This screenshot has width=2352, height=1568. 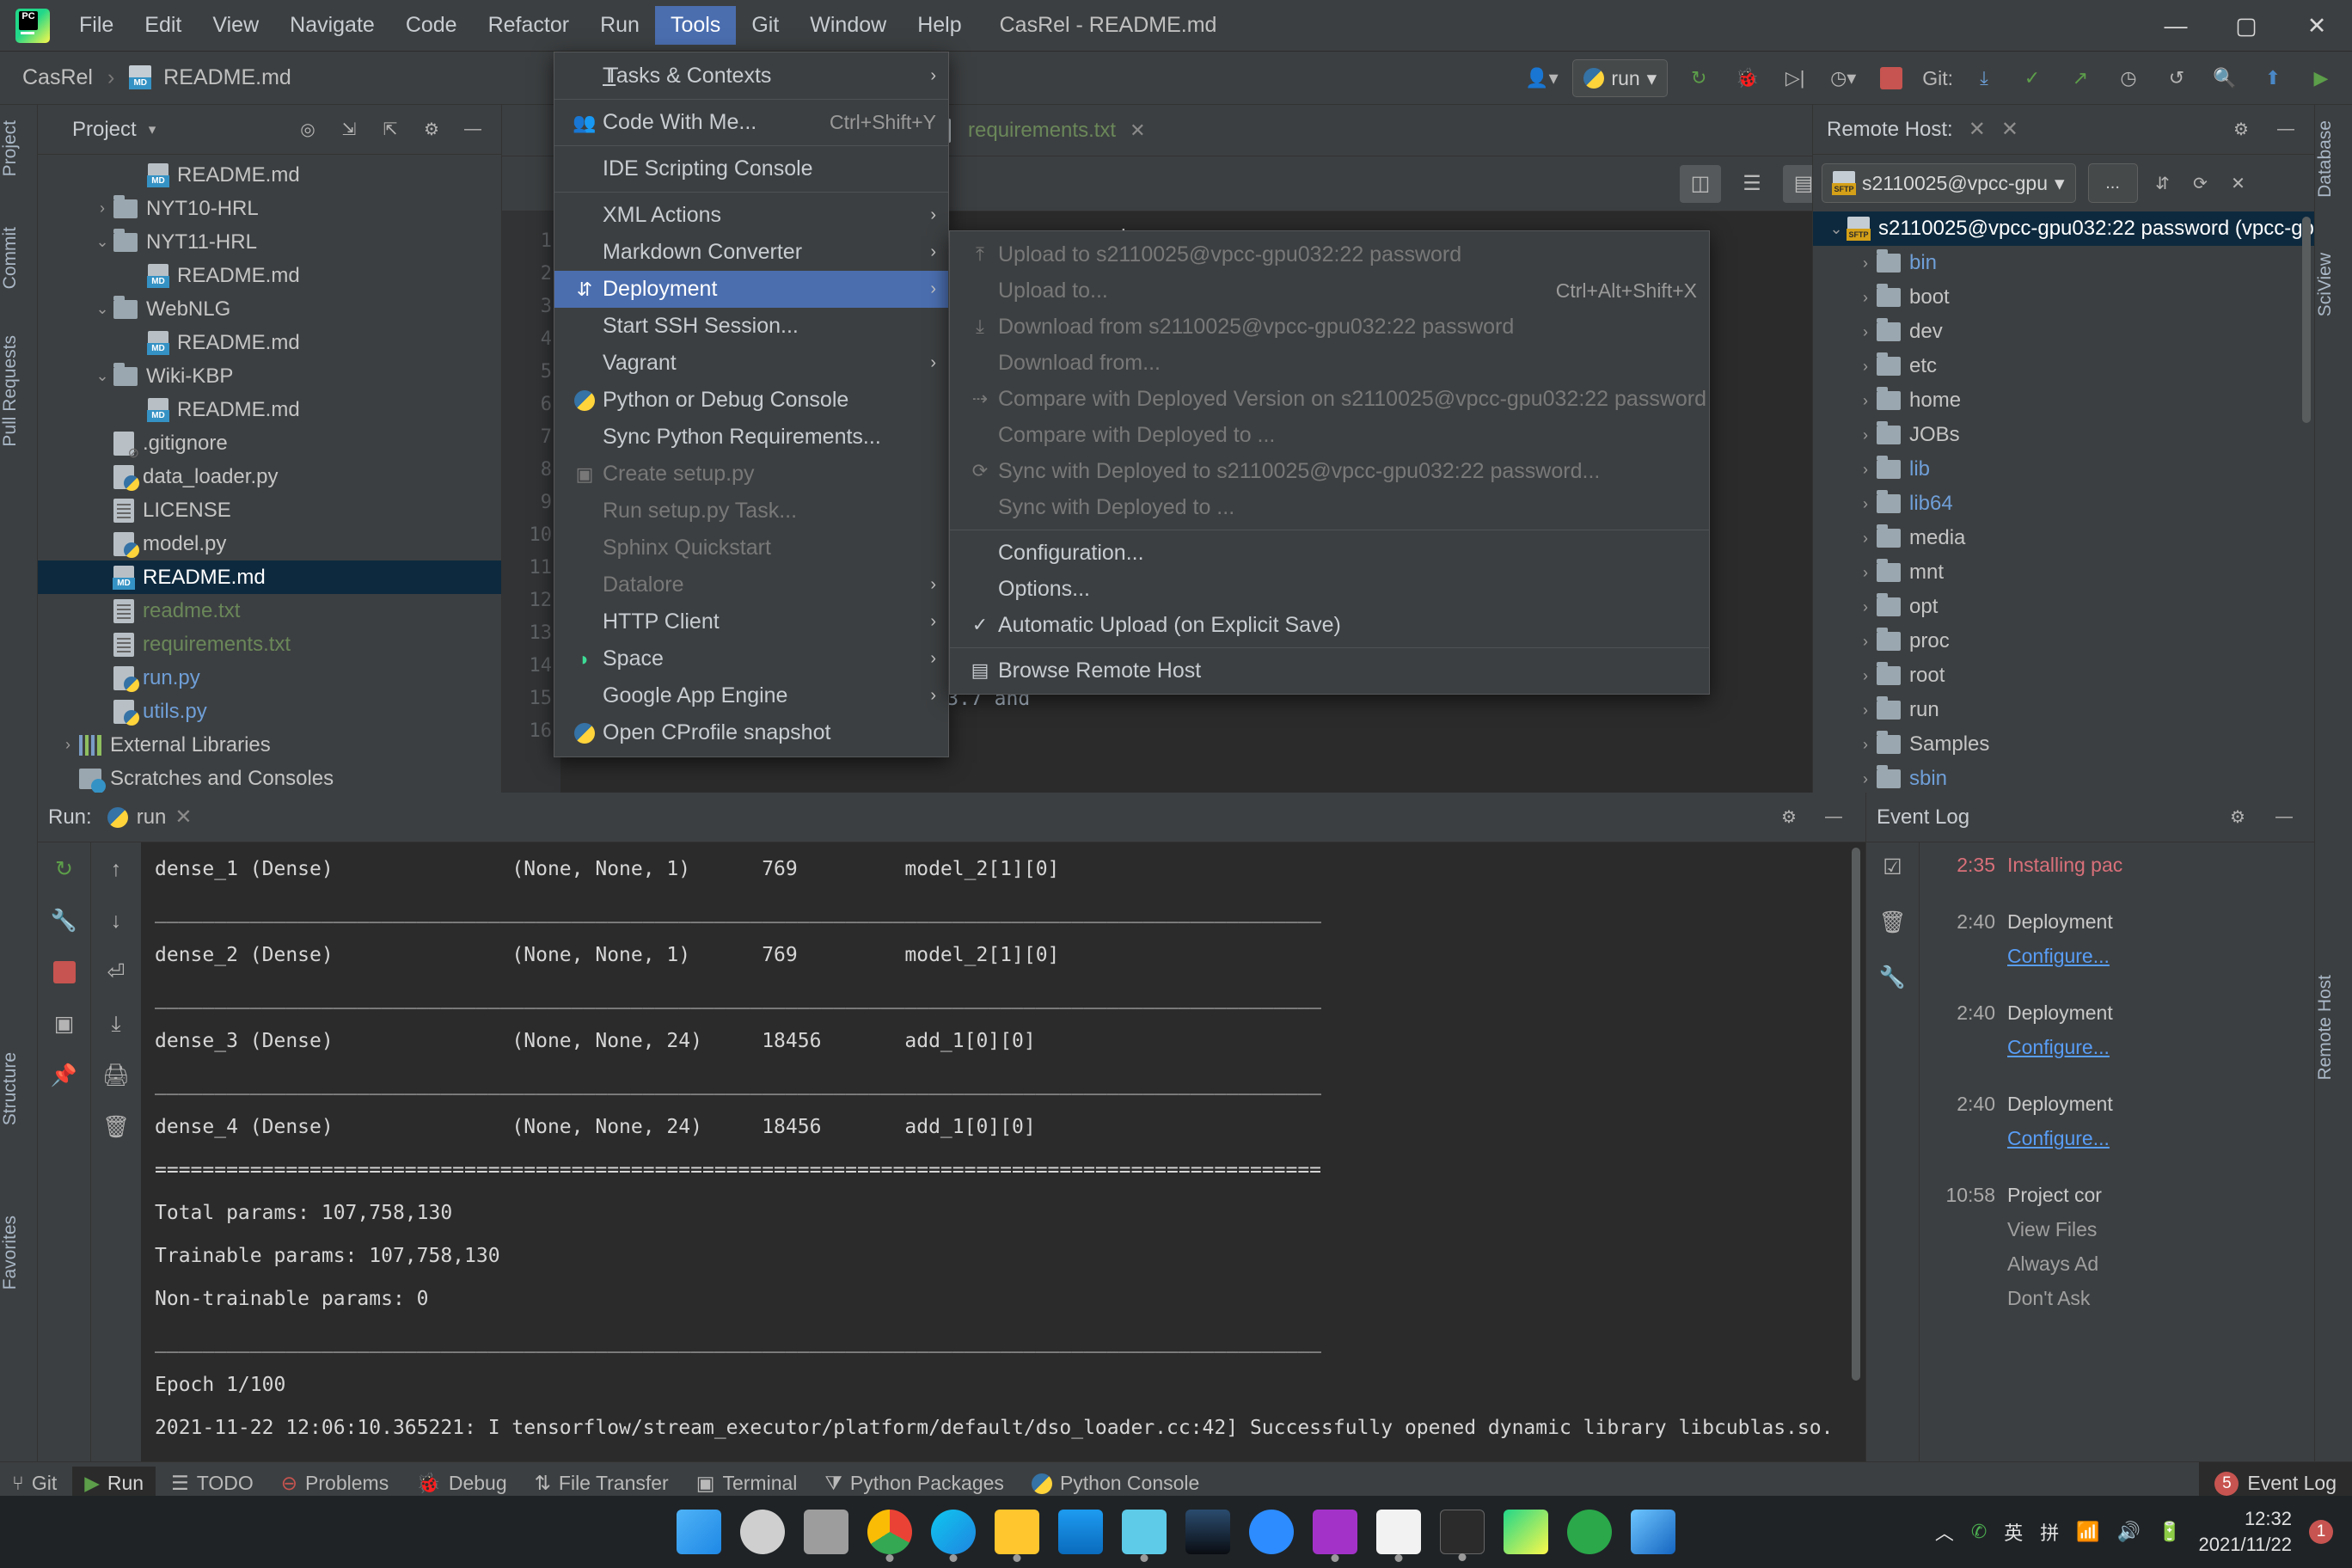 What do you see at coordinates (751, 122) in the screenshot?
I see `menu-code-with-me: 👥 Code With Me... Ctrl+Shift+Y` at bounding box center [751, 122].